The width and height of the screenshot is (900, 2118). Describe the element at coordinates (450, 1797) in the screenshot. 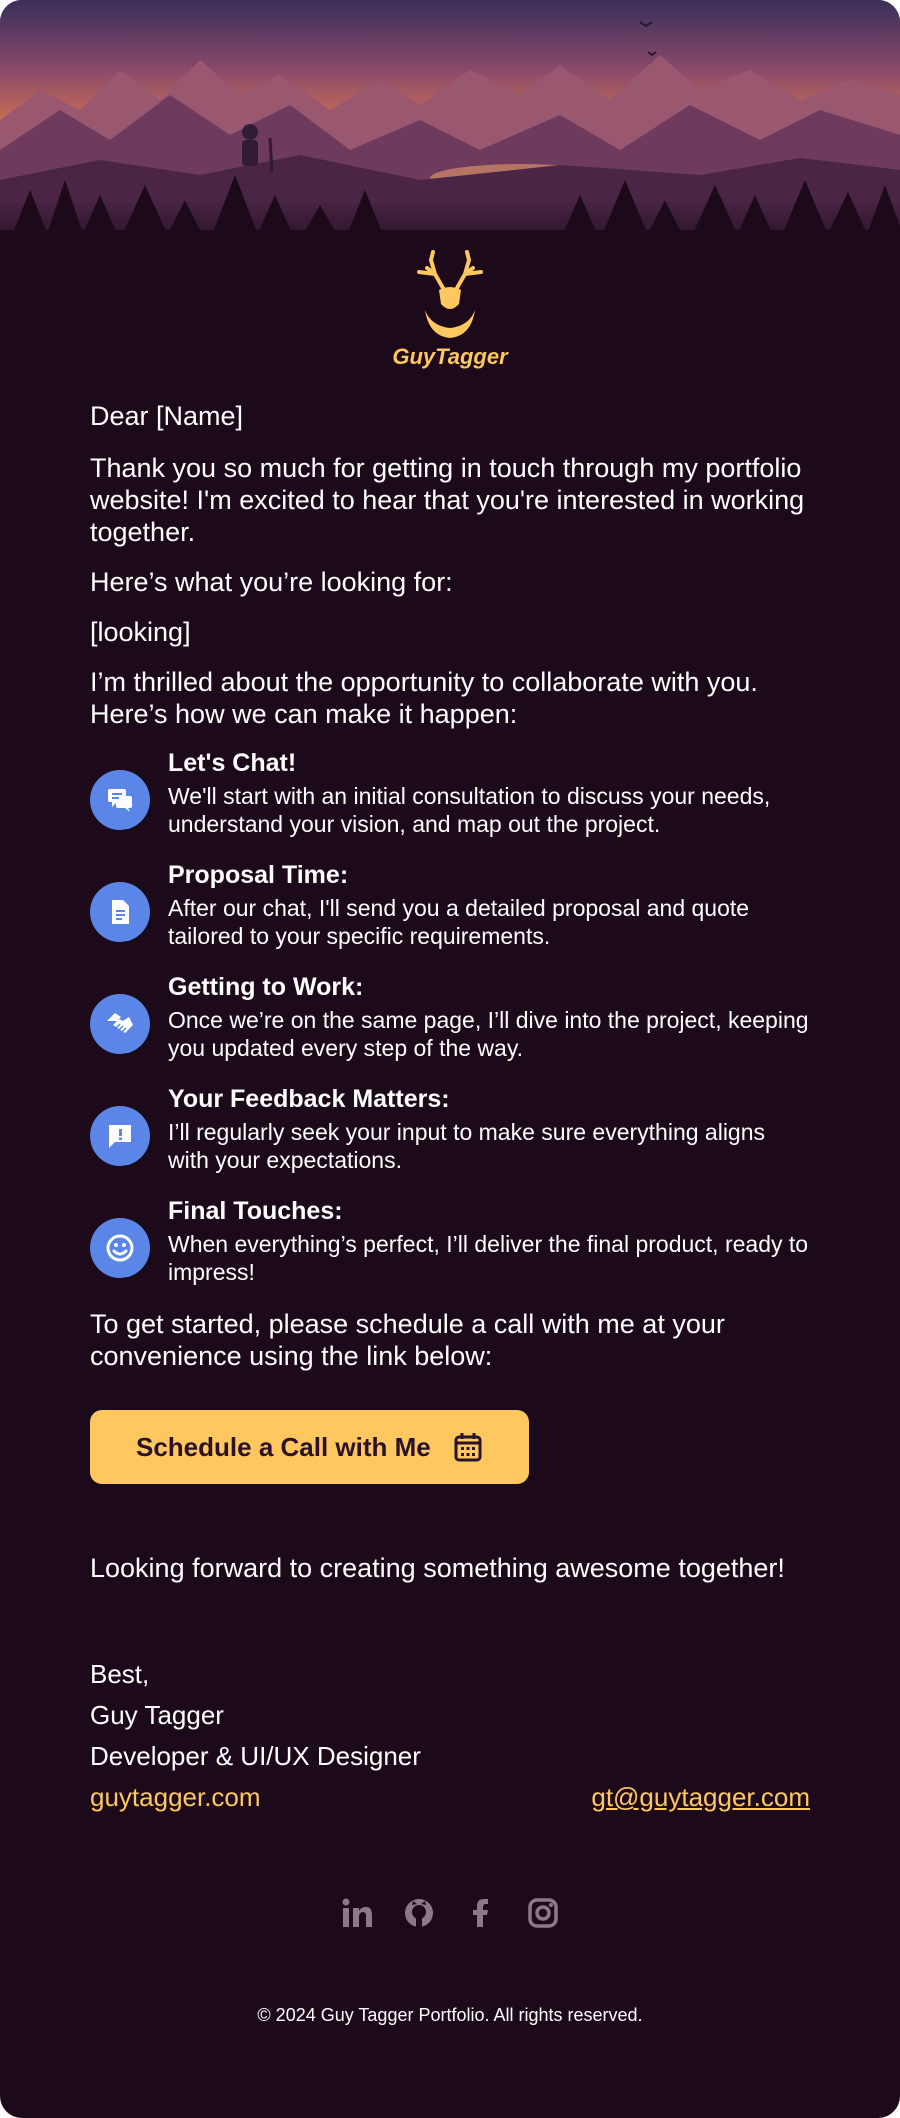

I see `contact-links: guytagger.com gt@guytagger.com` at that location.